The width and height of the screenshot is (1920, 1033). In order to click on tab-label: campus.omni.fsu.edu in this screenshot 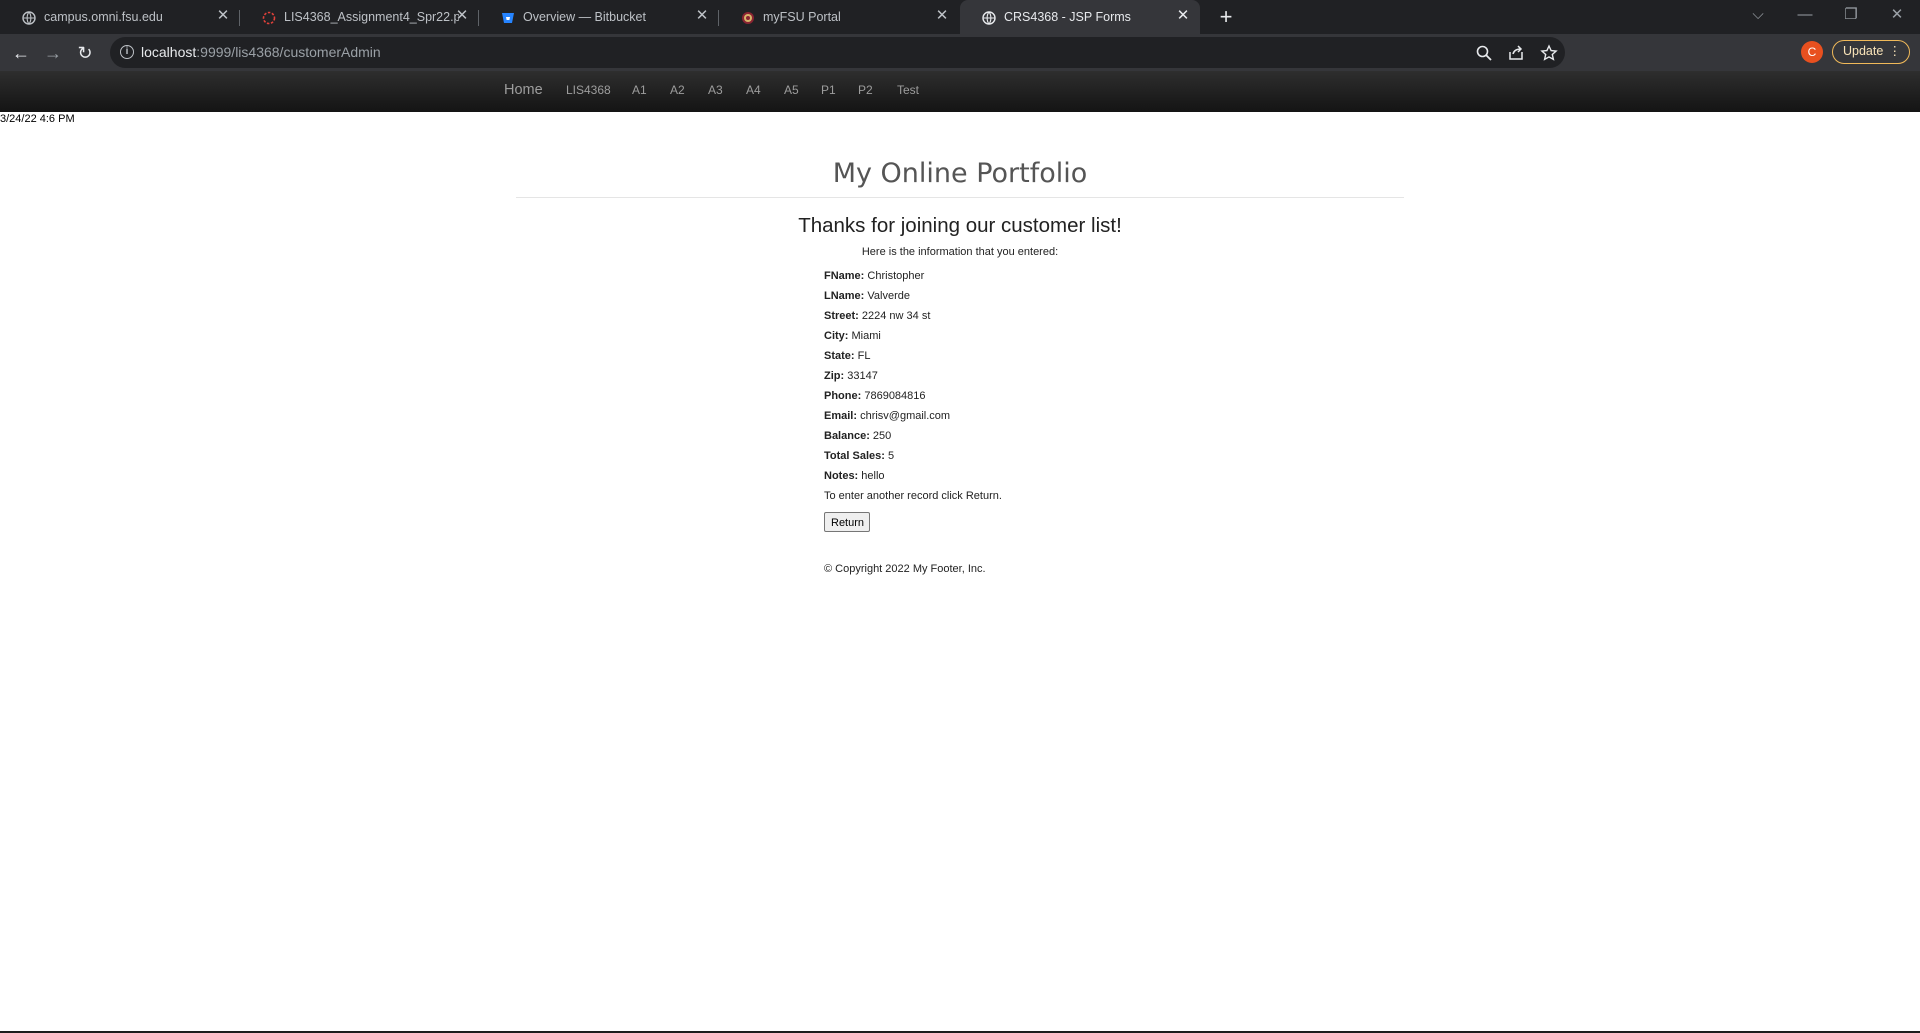, I will do `click(103, 17)`.